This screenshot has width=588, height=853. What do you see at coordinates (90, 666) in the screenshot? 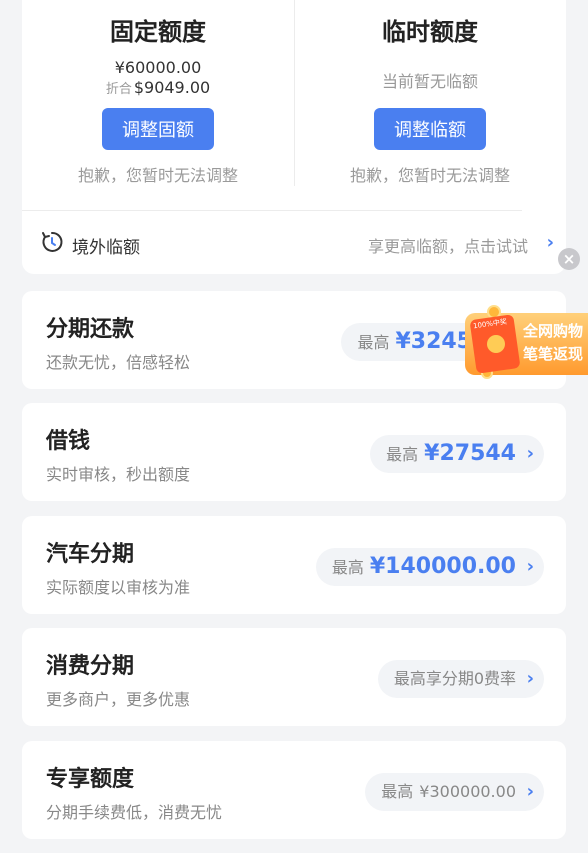
I see `service-title: 消费分期` at bounding box center [90, 666].